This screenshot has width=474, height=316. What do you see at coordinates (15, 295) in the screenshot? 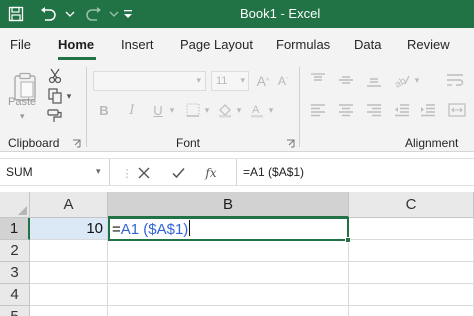
I see `row-header-4: 4` at bounding box center [15, 295].